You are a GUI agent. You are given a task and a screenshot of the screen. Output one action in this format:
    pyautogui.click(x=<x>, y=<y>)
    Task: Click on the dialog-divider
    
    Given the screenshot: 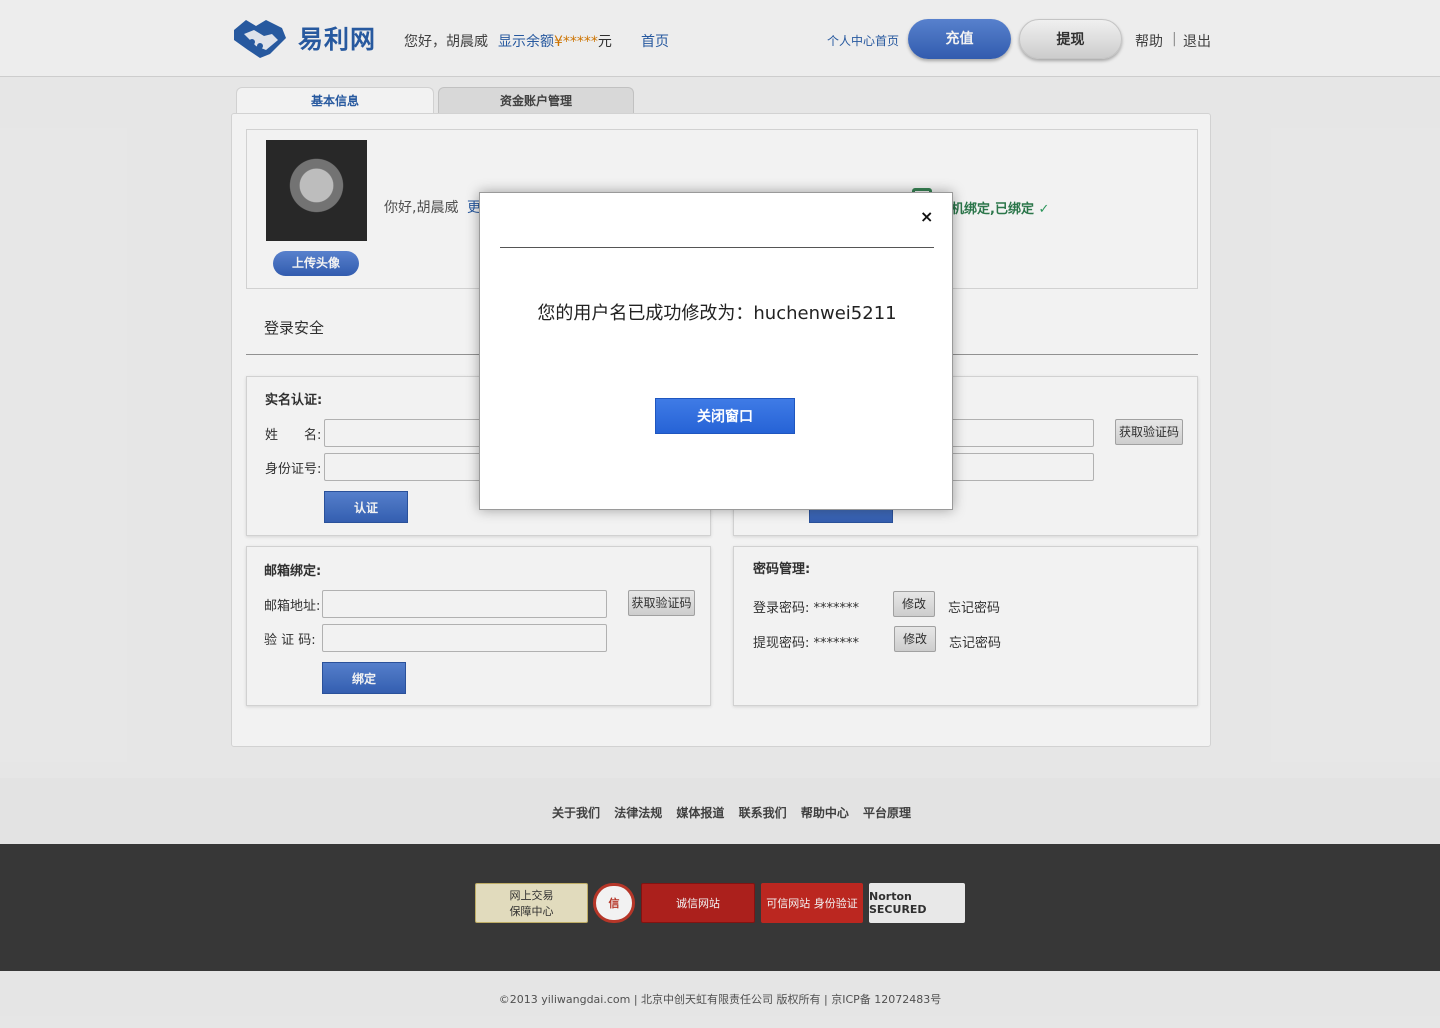 What is the action you would take?
    pyautogui.click(x=717, y=247)
    